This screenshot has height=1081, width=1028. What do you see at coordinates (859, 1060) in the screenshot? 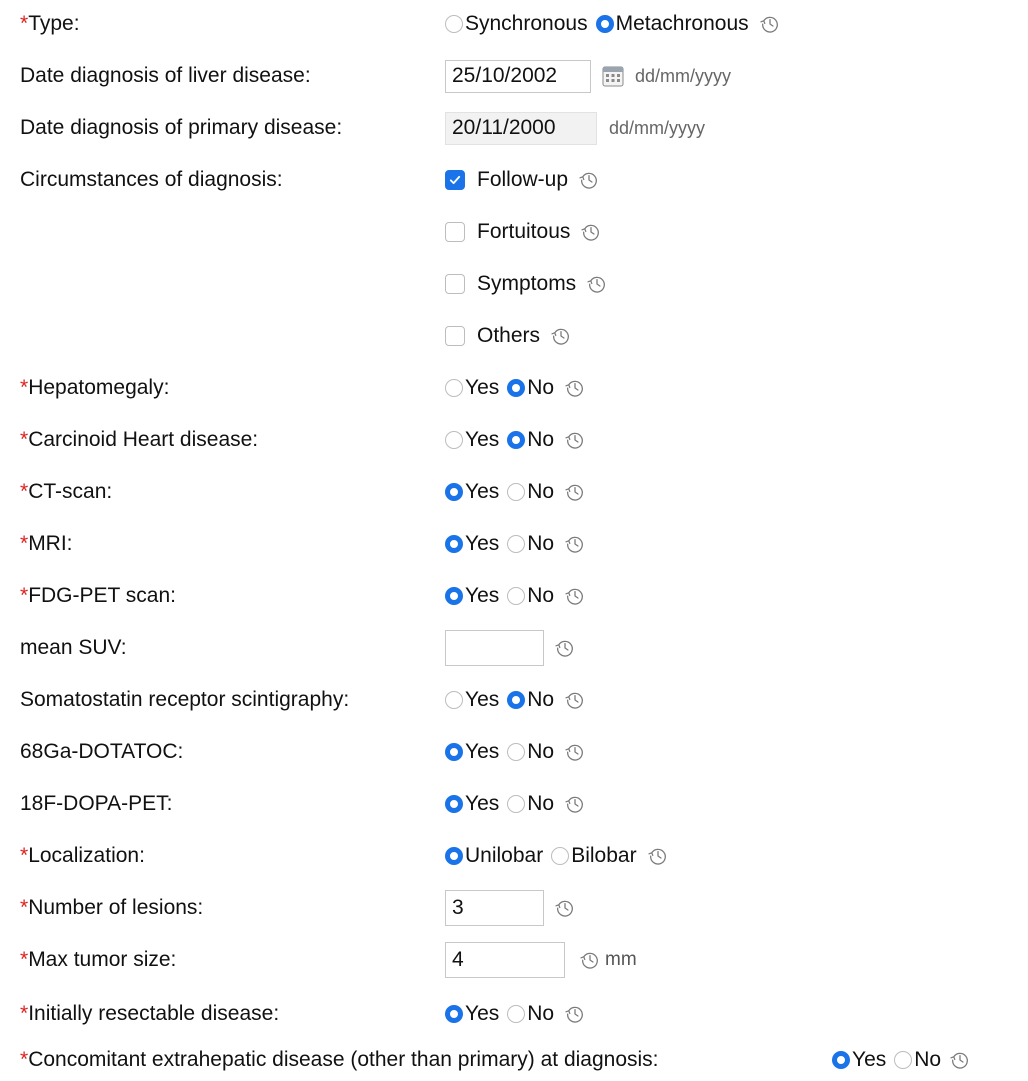
I see `extrahepatic-yes-option: Yes` at bounding box center [859, 1060].